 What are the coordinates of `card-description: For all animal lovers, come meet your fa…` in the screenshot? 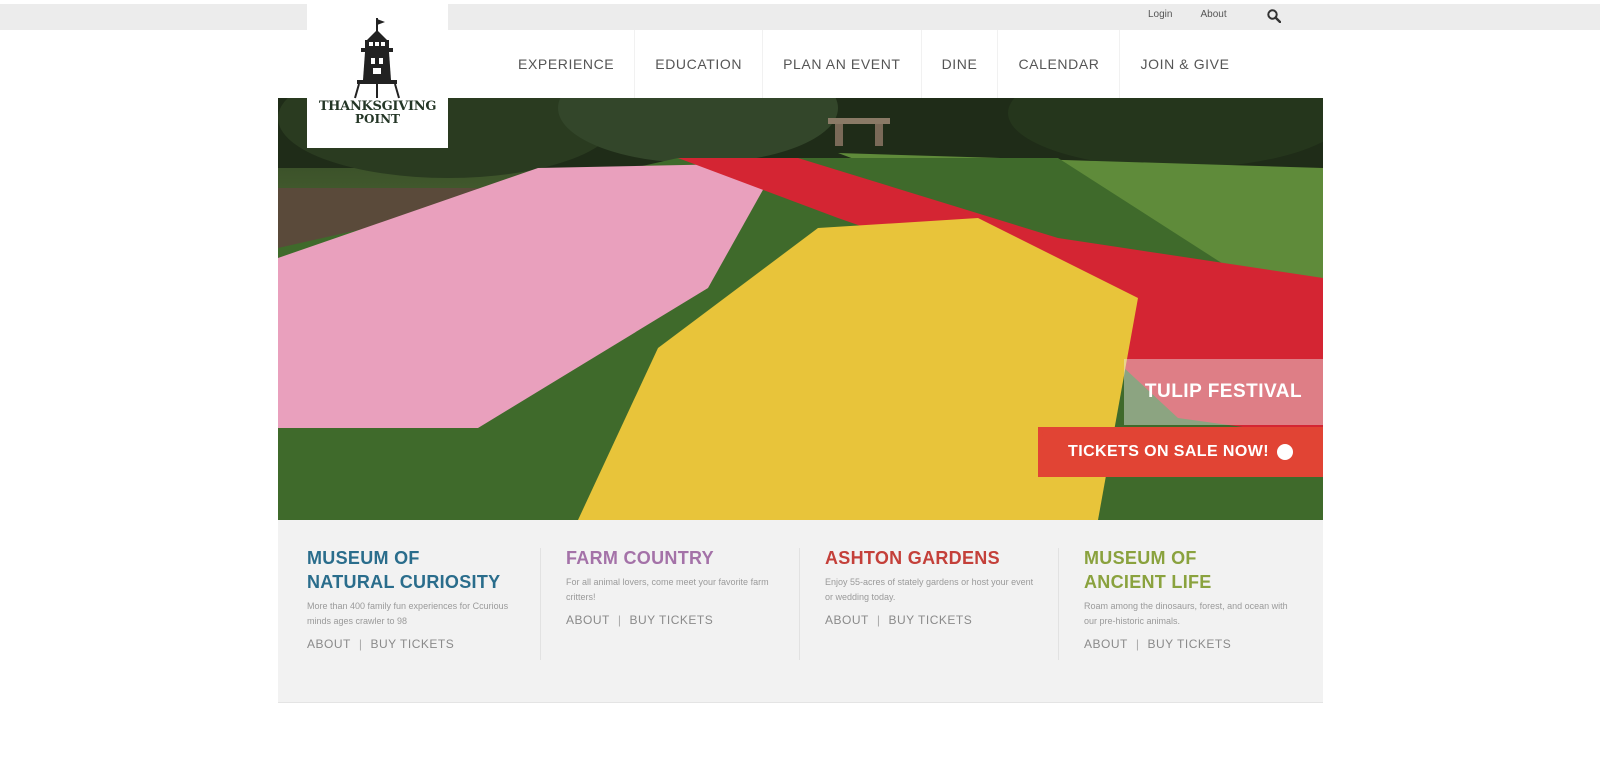 It's located at (667, 589).